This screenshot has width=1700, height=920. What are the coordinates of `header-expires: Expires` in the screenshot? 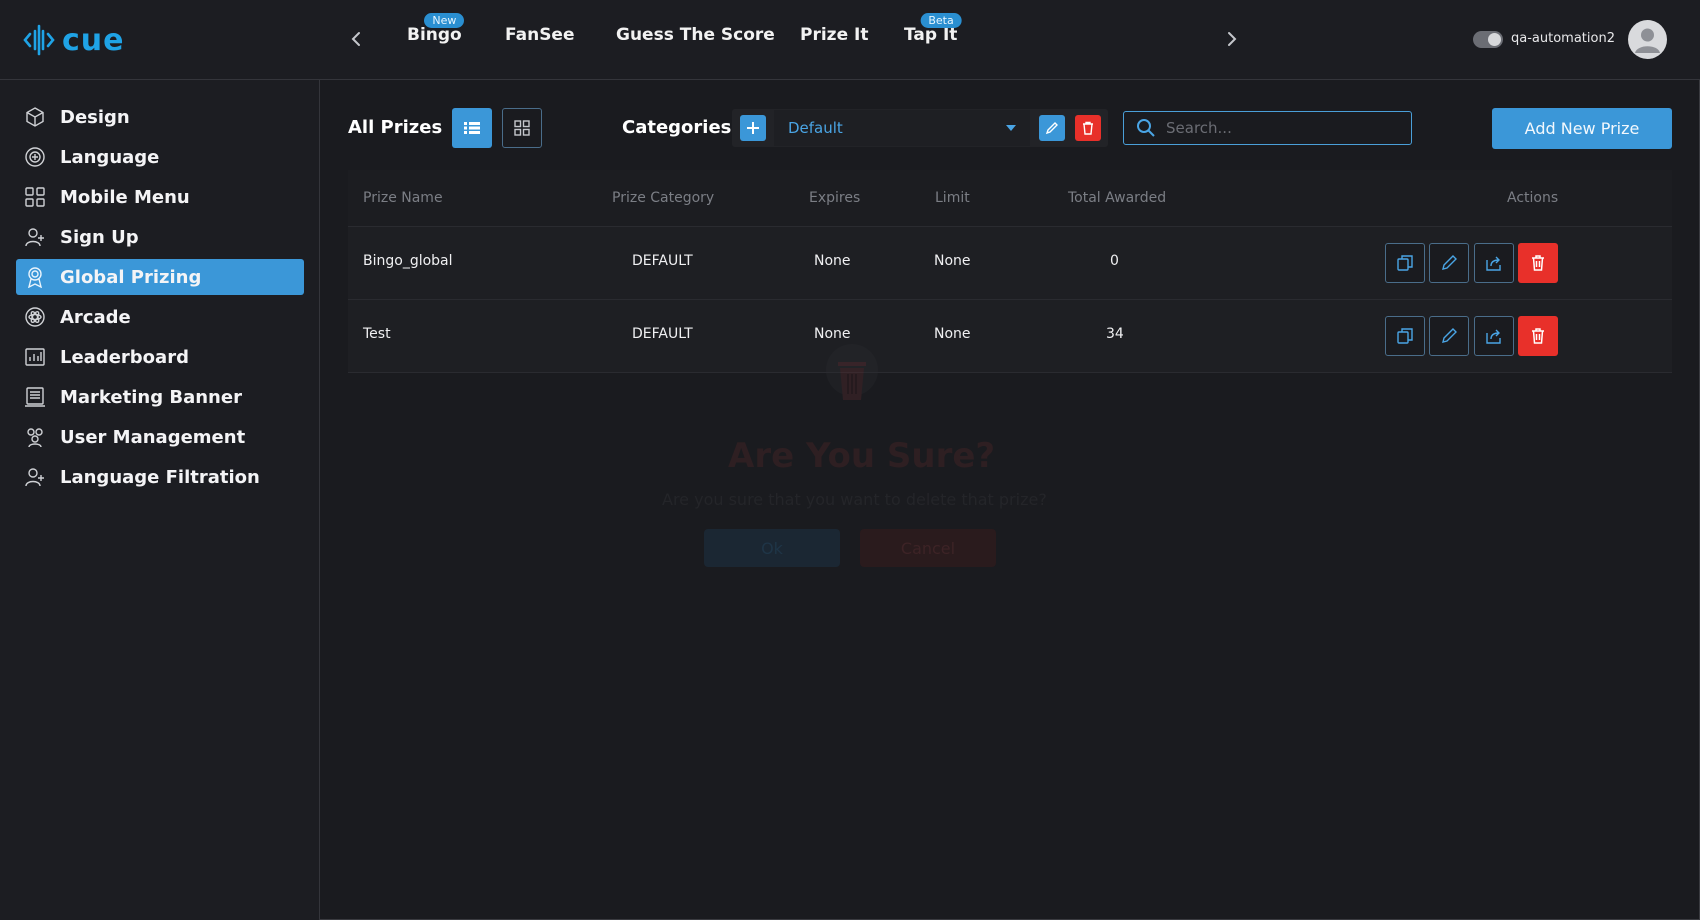 It's located at (835, 198).